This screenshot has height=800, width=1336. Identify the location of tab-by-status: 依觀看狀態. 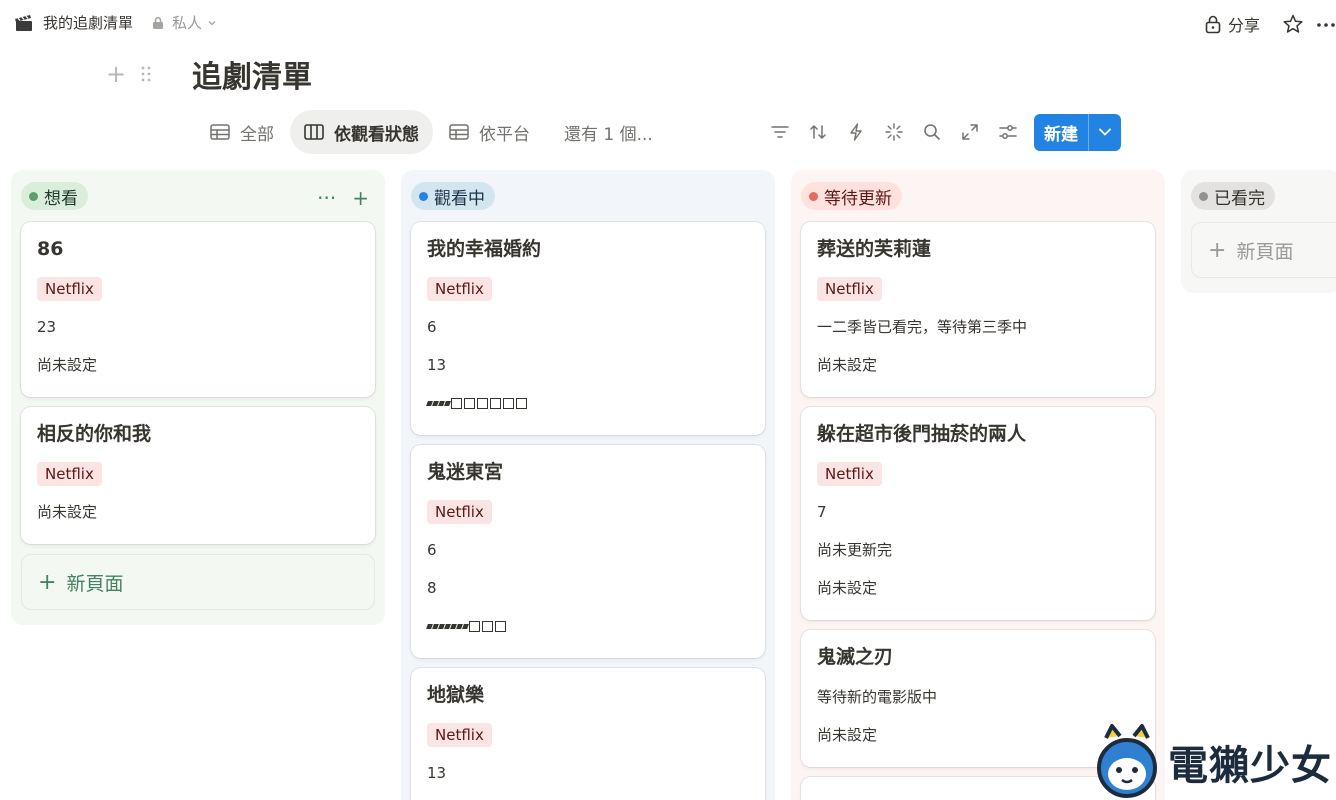
(361, 132).